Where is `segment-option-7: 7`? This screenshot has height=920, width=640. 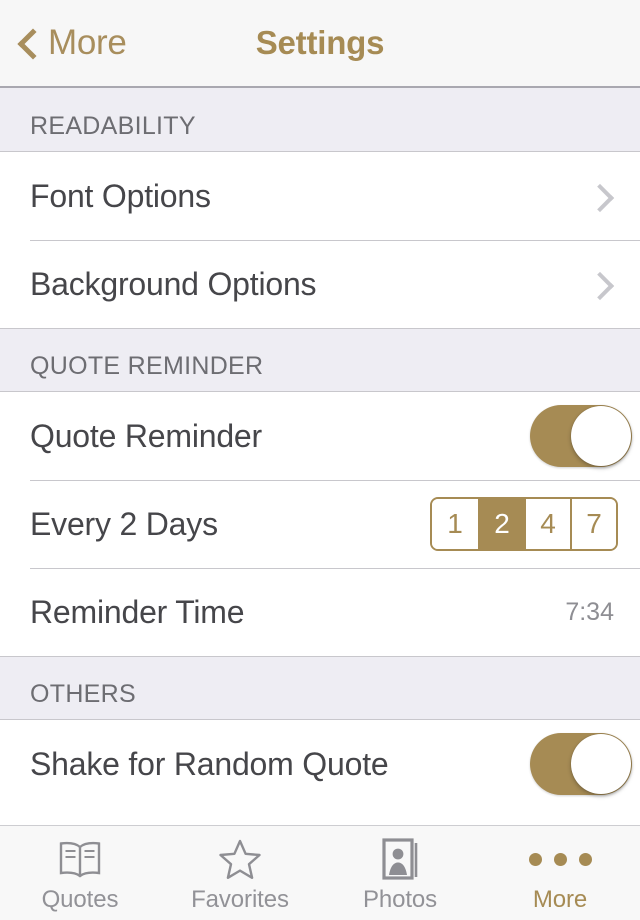
segment-option-7: 7 is located at coordinates (593, 524).